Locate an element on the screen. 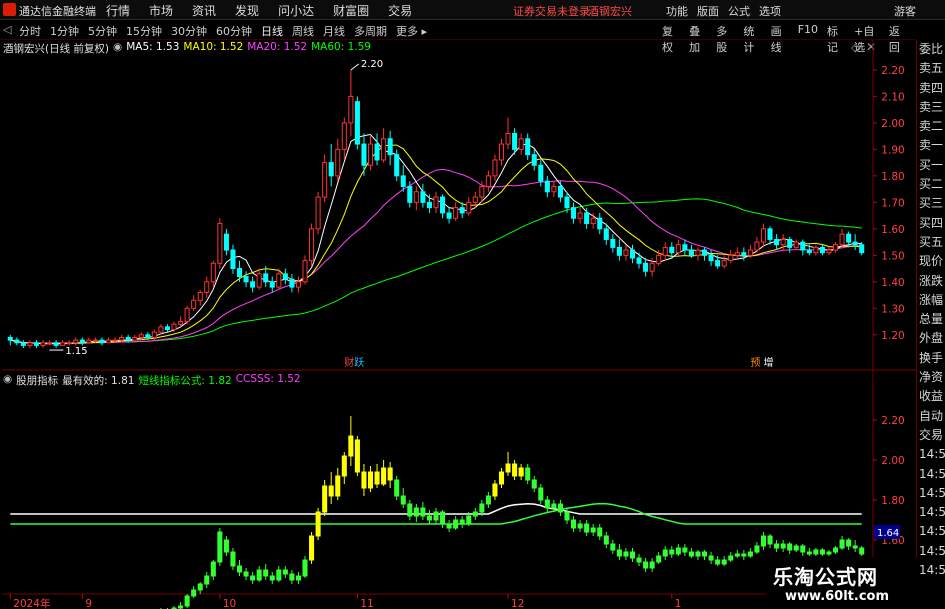 This screenshot has width=945, height=609. period-tab: 30分钟 is located at coordinates (189, 31).